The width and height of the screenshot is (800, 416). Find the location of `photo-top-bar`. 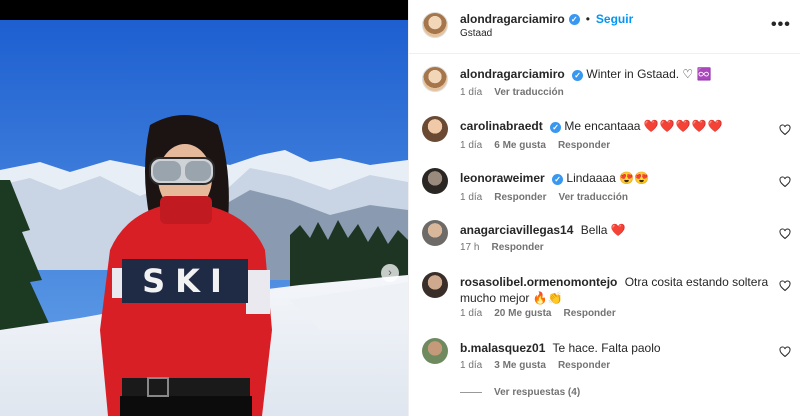

photo-top-bar is located at coordinates (204, 10).